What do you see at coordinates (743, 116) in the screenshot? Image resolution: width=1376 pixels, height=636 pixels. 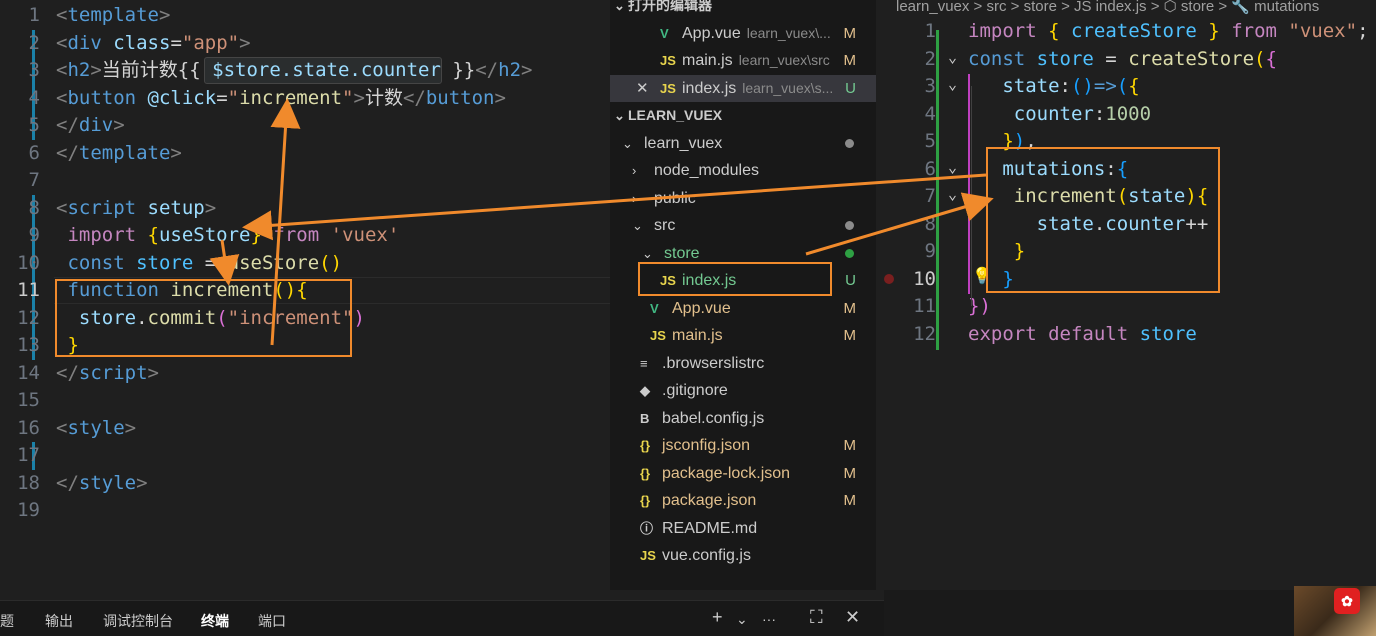 I see `workspace-header: ⌄ LEARN_VUEX` at bounding box center [743, 116].